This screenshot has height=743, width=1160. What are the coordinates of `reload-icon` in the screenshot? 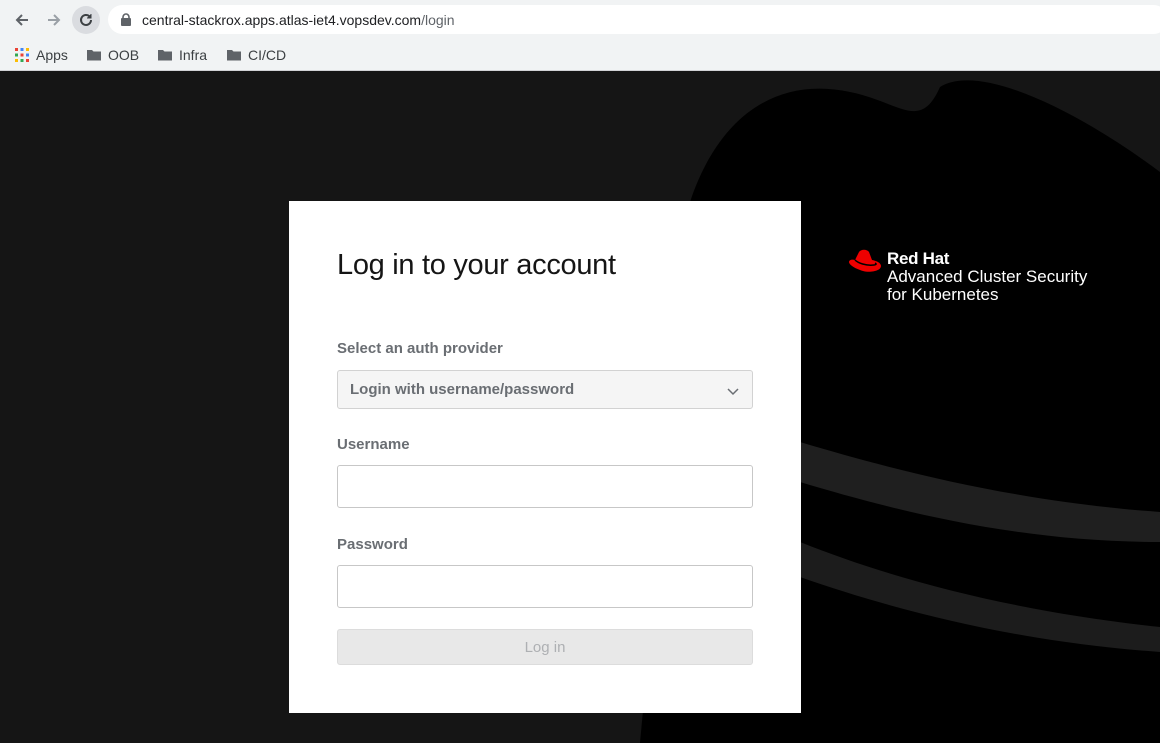 It's located at (86, 19).